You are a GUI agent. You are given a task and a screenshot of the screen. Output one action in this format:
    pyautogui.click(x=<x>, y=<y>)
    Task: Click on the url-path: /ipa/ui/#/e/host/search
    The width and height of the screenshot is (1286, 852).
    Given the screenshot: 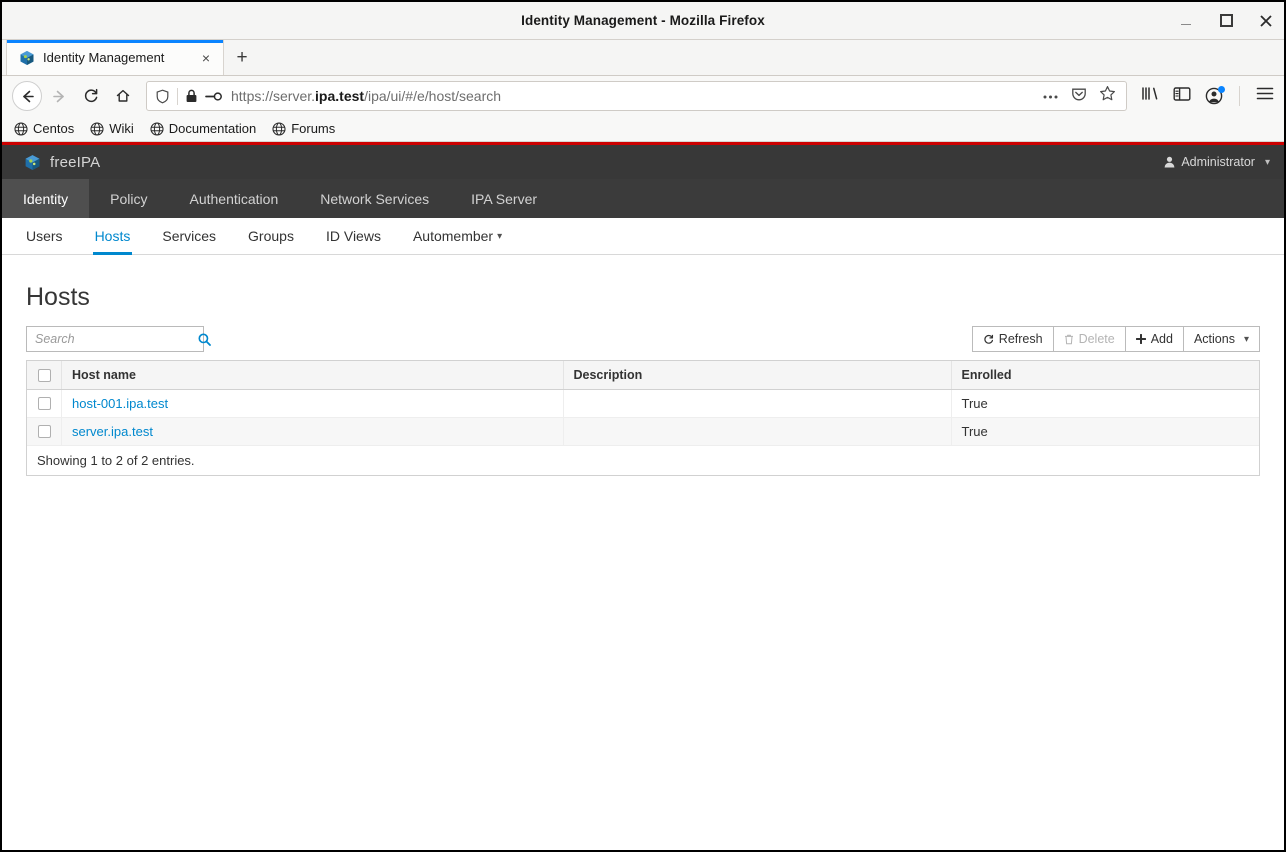 What is the action you would take?
    pyautogui.click(x=433, y=96)
    